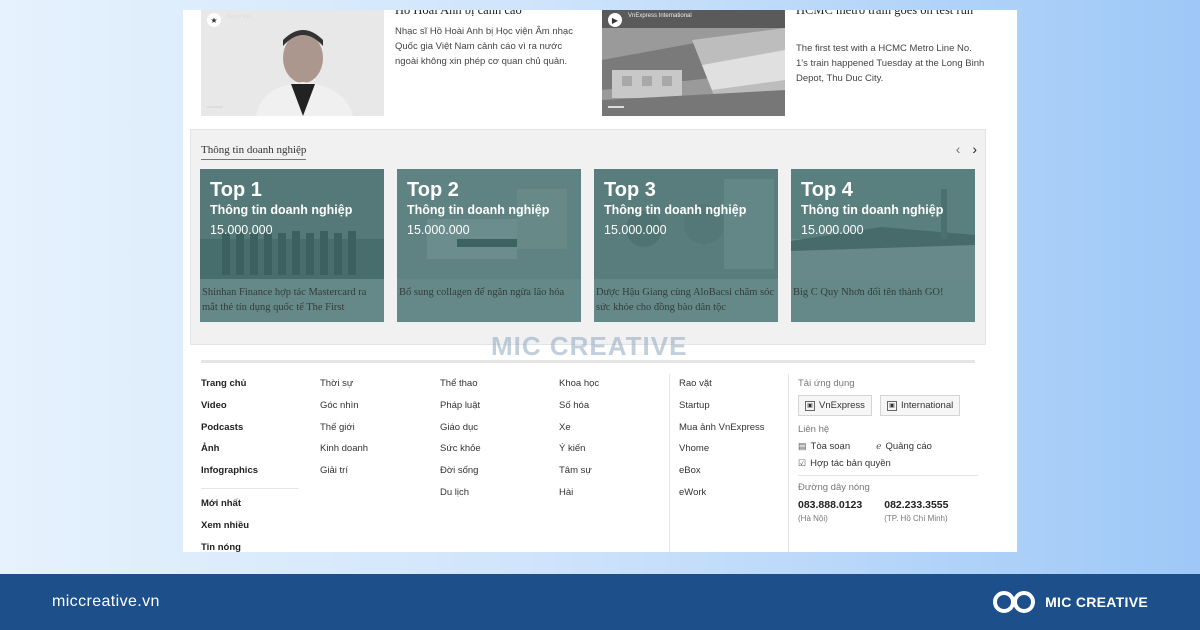  What do you see at coordinates (229, 389) in the screenshot?
I see `footer-link: Trang chủ` at bounding box center [229, 389].